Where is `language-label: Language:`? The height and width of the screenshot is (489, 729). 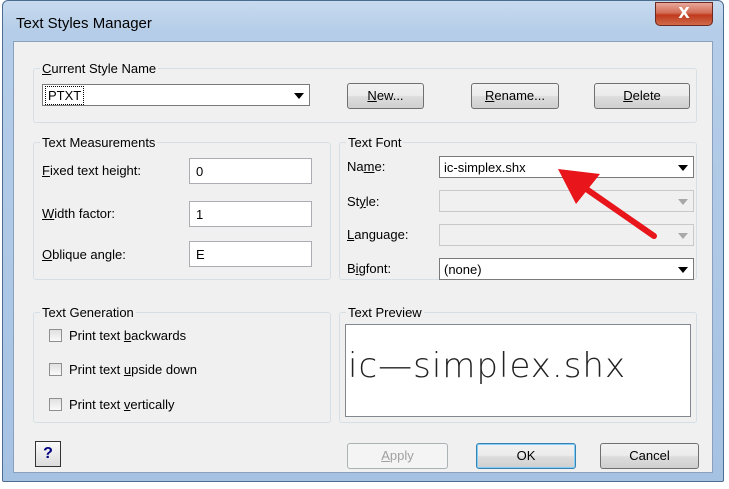
language-label: Language: is located at coordinates (378, 234).